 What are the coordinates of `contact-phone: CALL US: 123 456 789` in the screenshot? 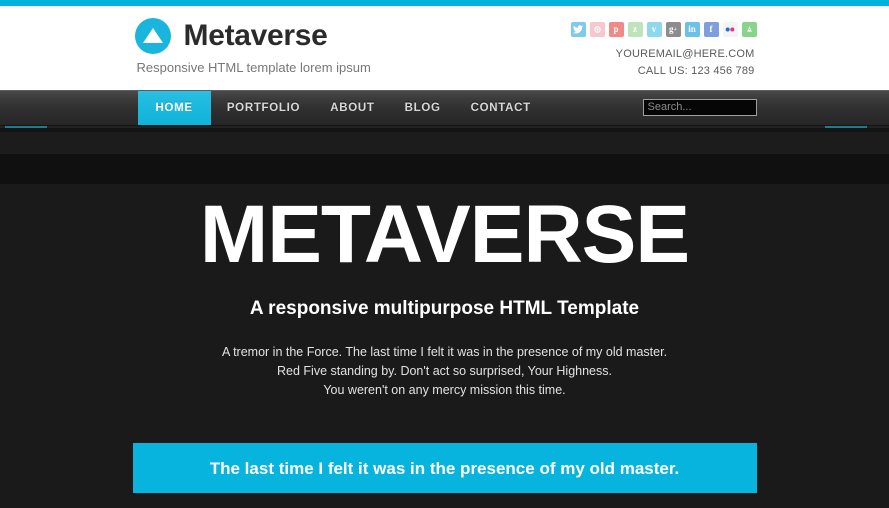 It's located at (696, 71).